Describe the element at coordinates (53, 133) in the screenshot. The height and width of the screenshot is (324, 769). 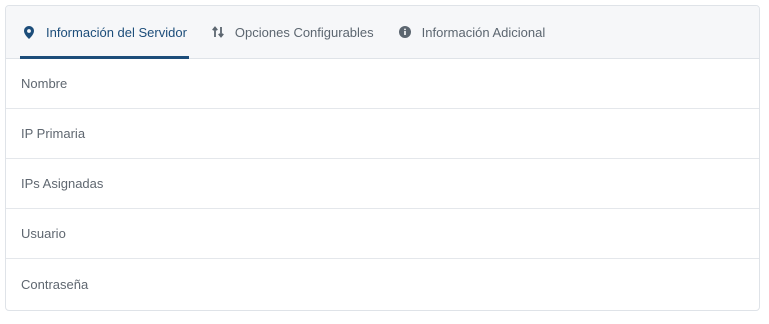
I see `row-label: IP Primaria` at that location.